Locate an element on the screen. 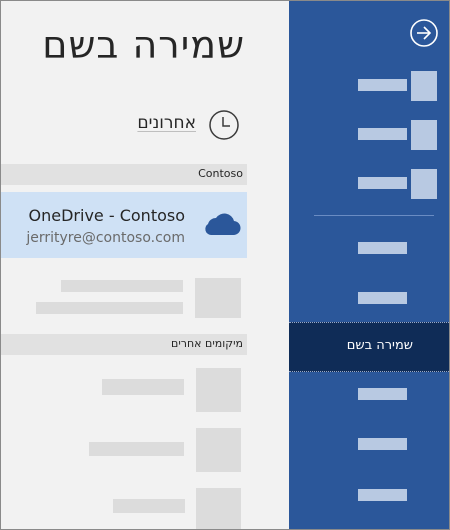  nav-item-save-as: שמירה בשם is located at coordinates (369, 347).